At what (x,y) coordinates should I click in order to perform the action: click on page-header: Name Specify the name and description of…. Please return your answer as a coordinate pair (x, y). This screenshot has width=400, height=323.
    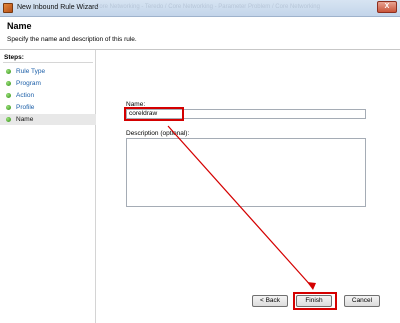
    Looking at the image, I should click on (200, 33).